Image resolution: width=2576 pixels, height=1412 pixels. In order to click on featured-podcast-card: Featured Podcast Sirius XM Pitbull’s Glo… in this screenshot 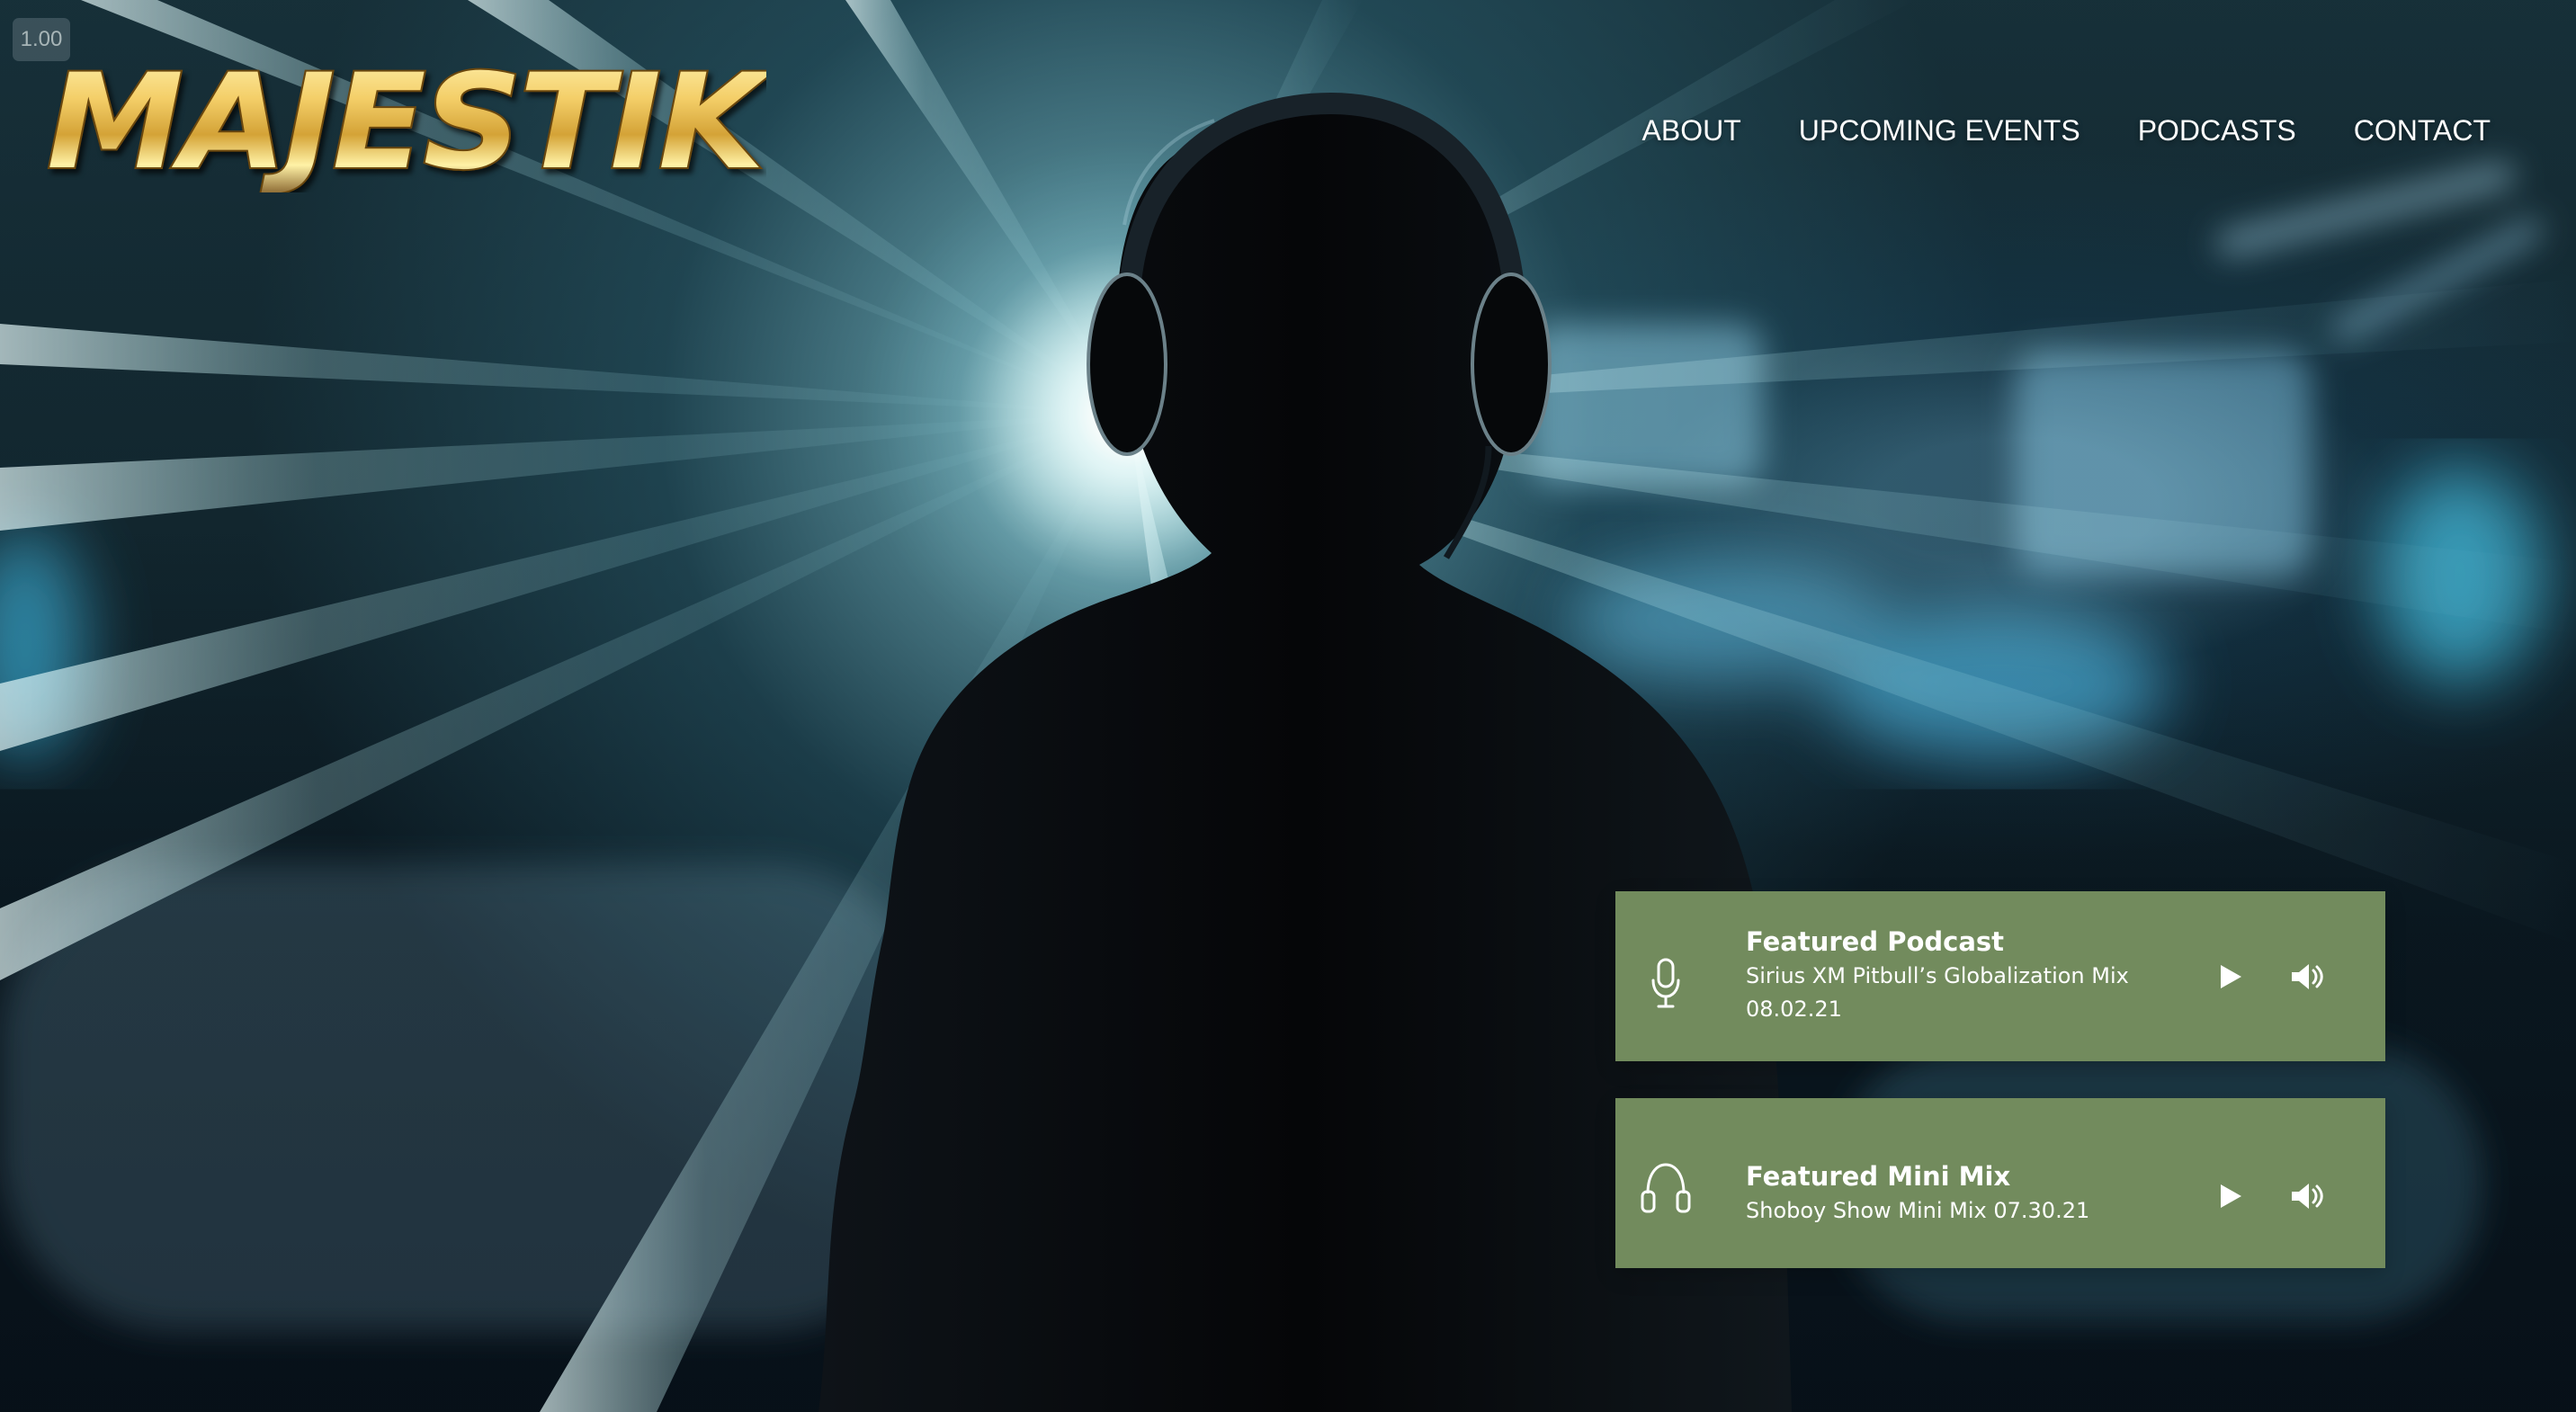, I will do `click(2000, 976)`.